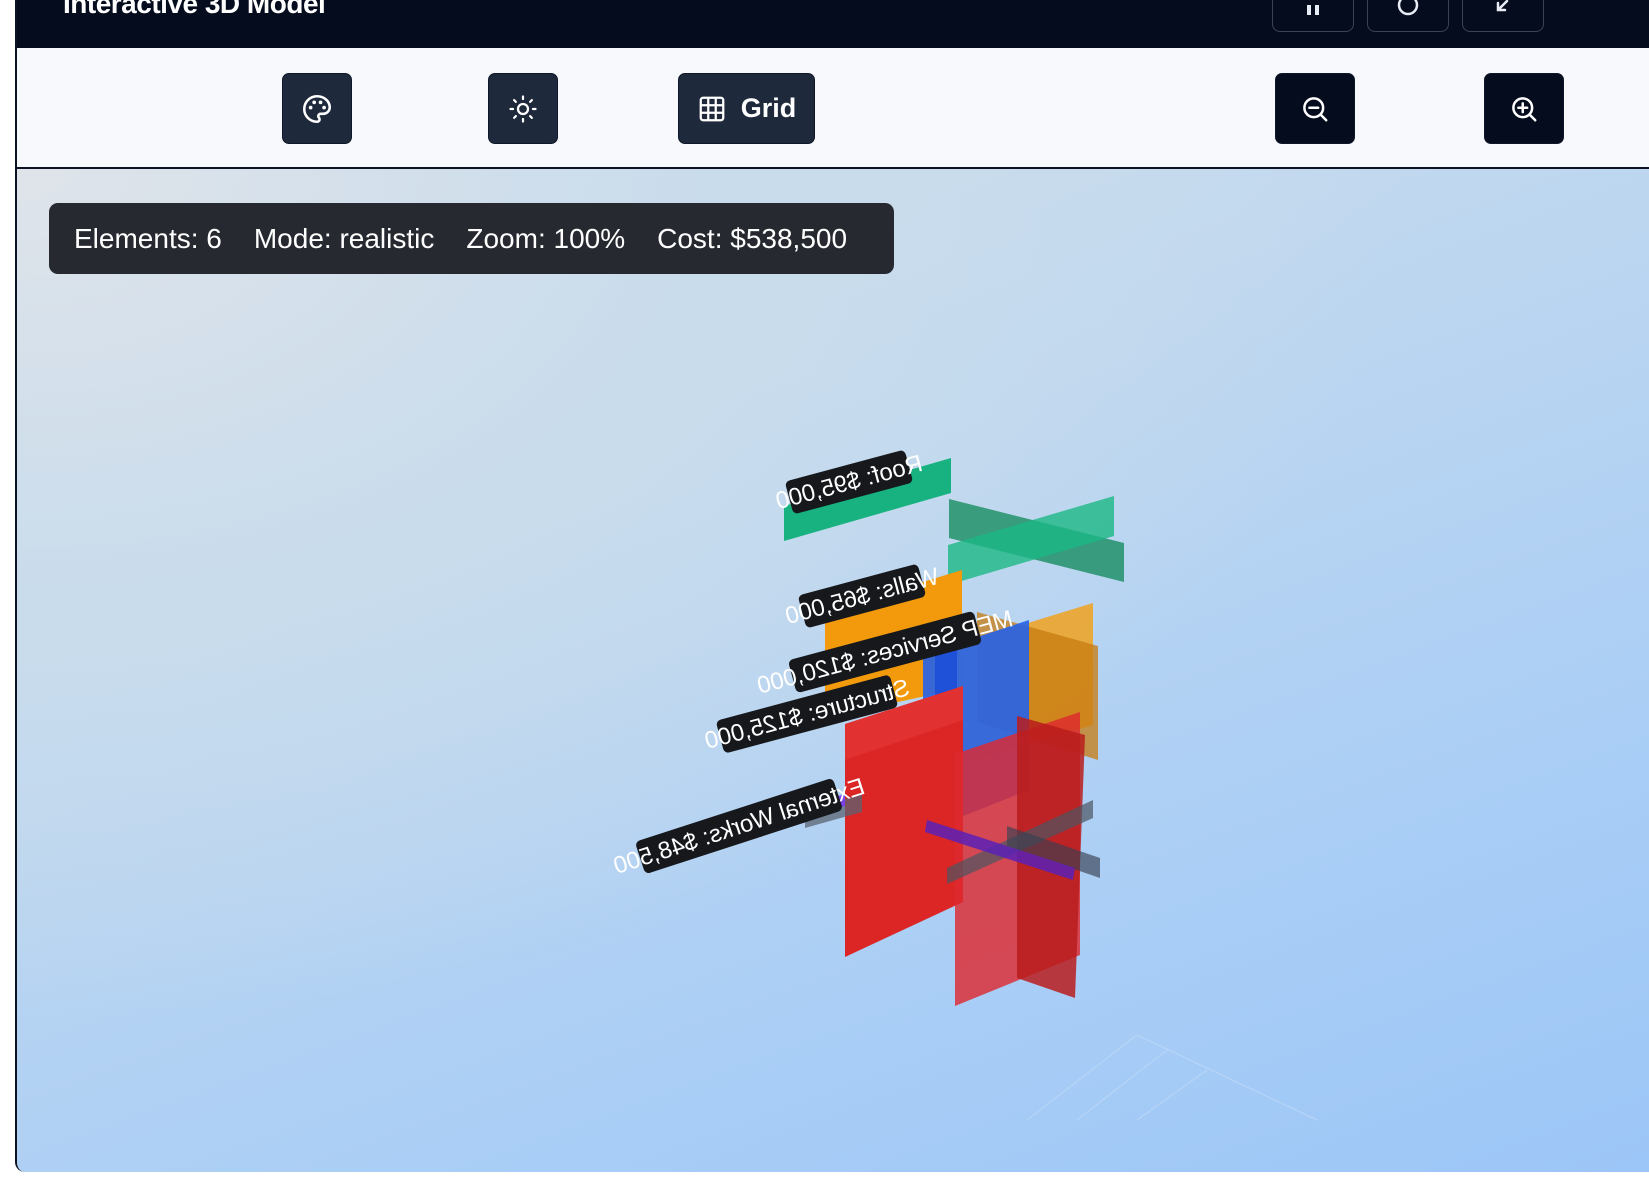 The height and width of the screenshot is (1177, 1649). What do you see at coordinates (1313, 16) in the screenshot?
I see `pause-button` at bounding box center [1313, 16].